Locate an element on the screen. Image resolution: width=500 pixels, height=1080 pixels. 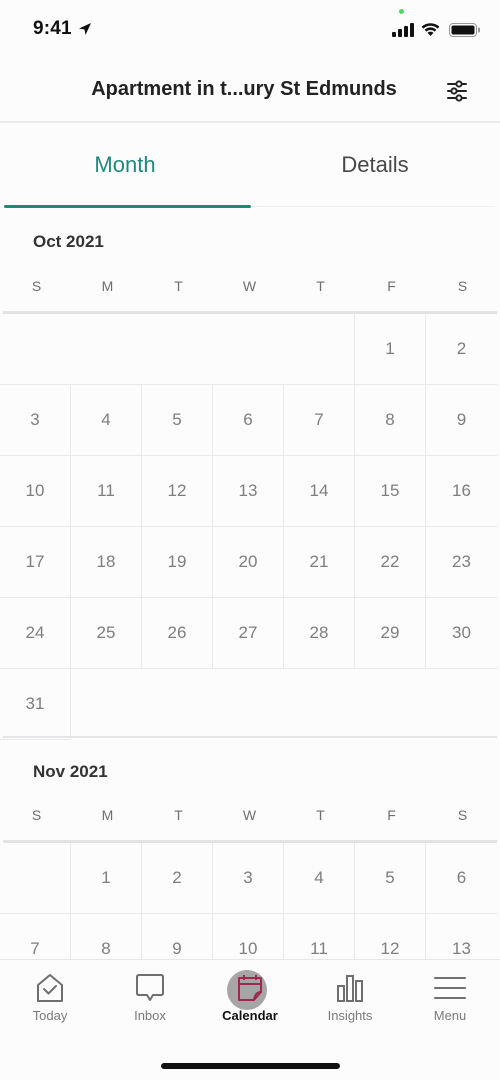
calendar-day: 11 is located at coordinates (106, 491).